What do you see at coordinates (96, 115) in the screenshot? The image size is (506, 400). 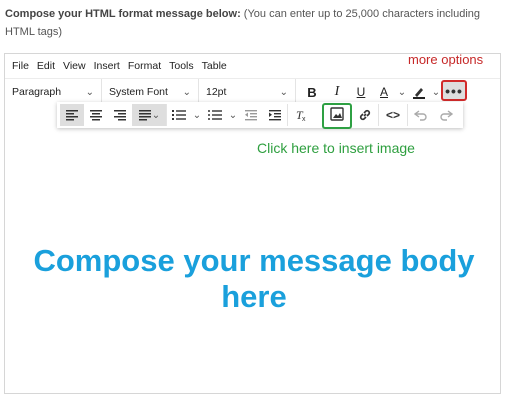 I see `align-center-icon` at bounding box center [96, 115].